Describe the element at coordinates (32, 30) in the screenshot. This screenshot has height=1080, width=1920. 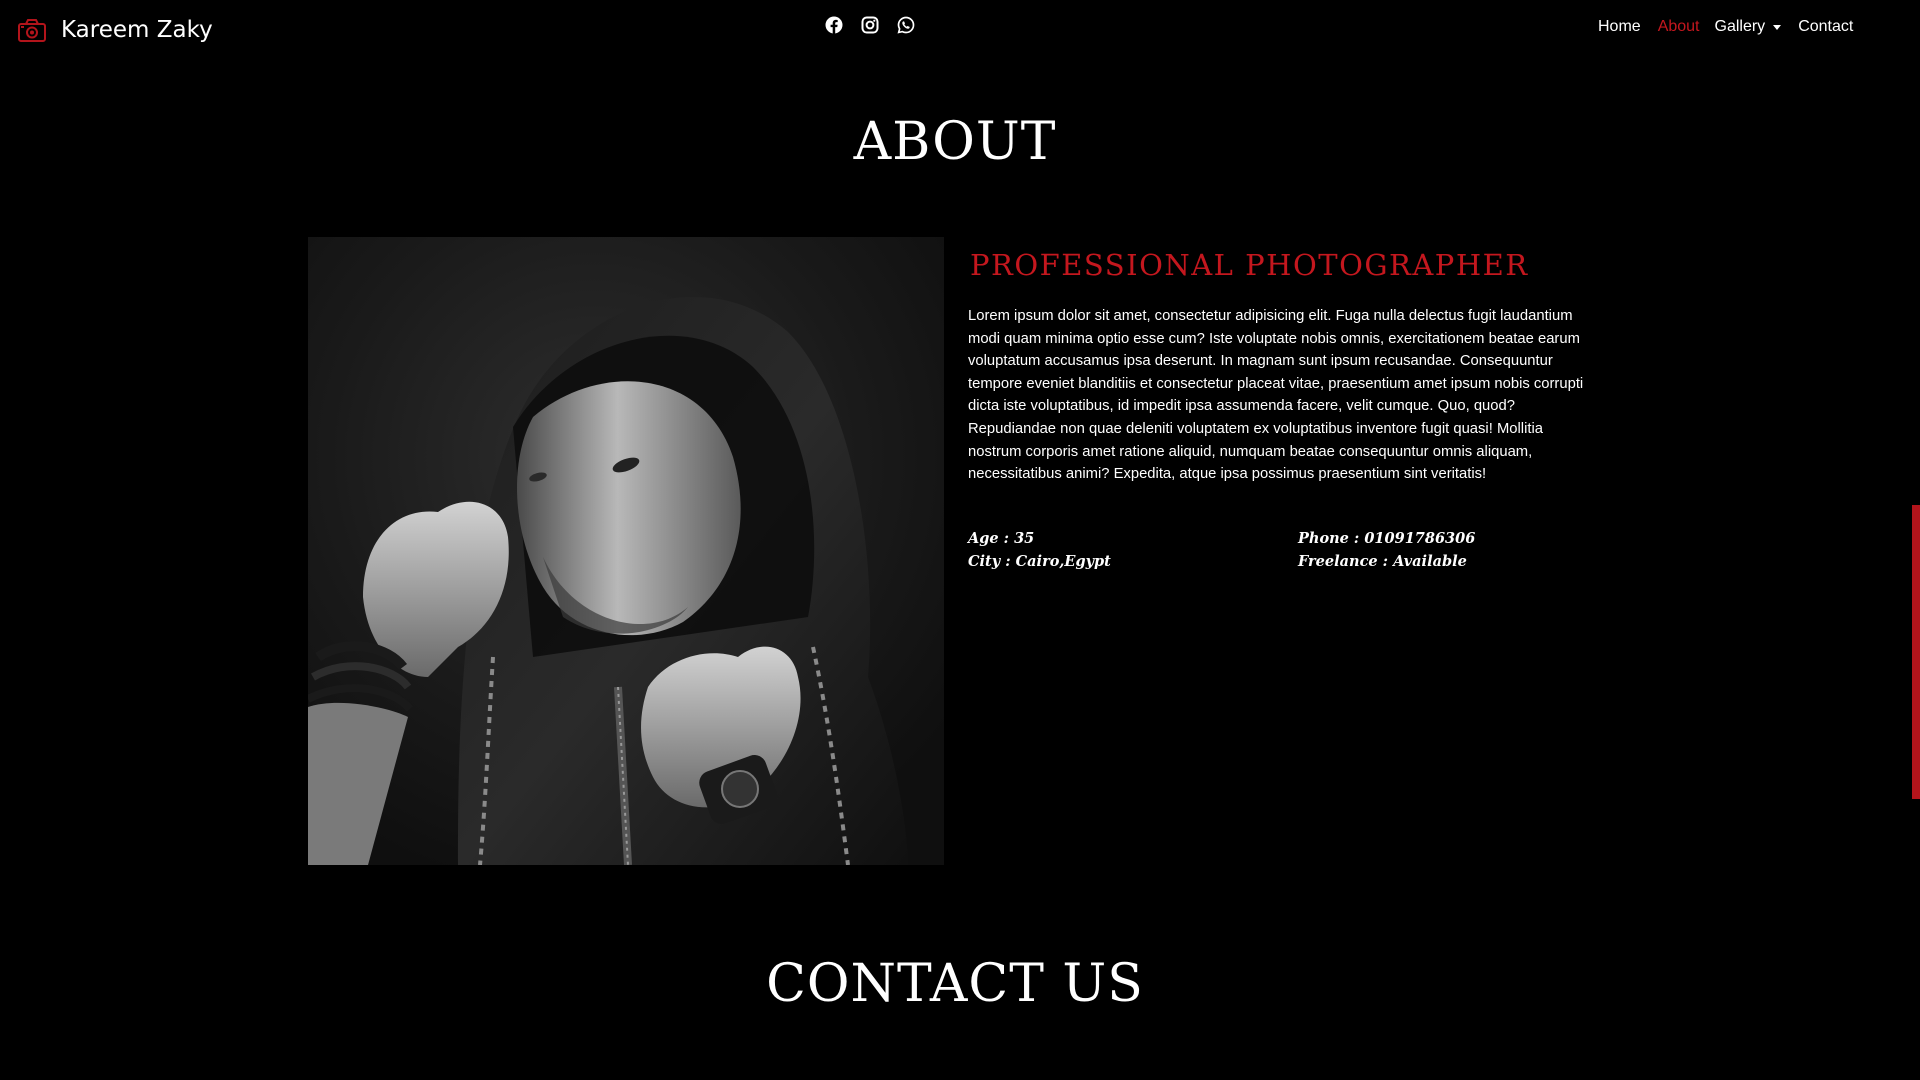
I see `camera-icon` at that location.